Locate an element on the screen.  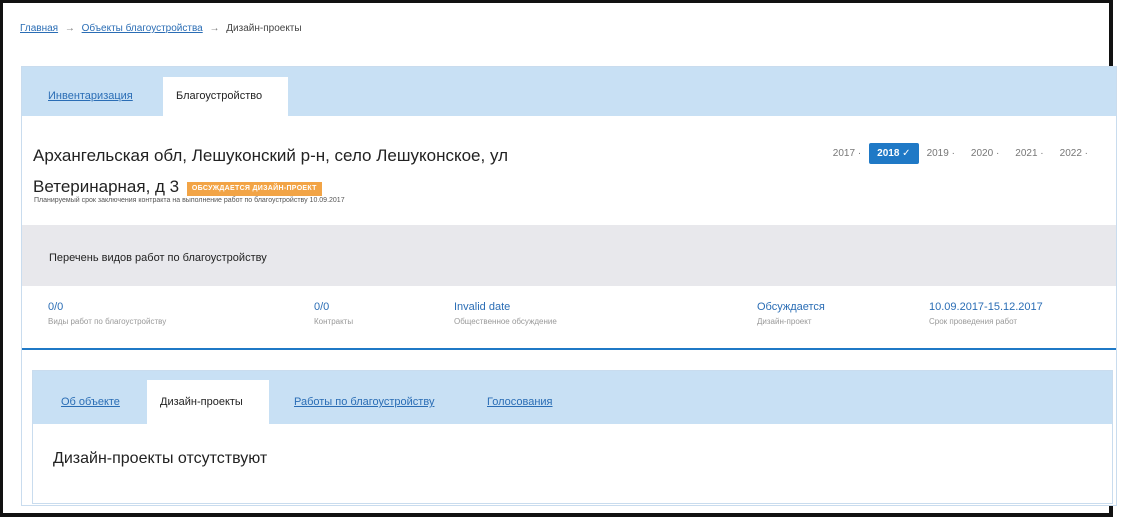
works-list-header: Перечень видов работ по благоустройству is located at coordinates (569, 255).